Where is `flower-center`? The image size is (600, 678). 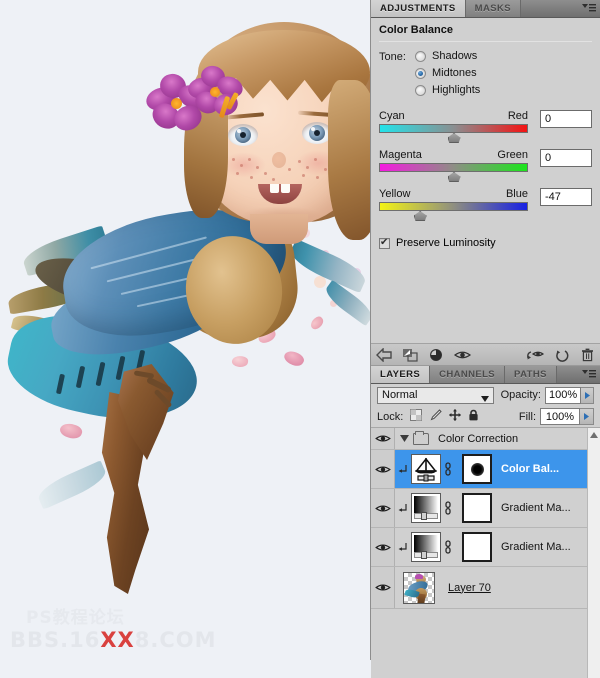
flower-center is located at coordinates (176, 103).